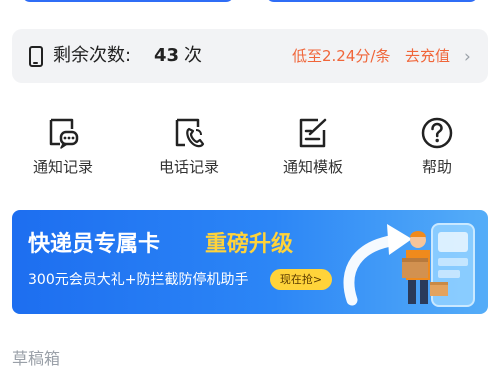 The width and height of the screenshot is (500, 380). Describe the element at coordinates (436, 167) in the screenshot. I see `grid-item-label: 帮助` at that location.